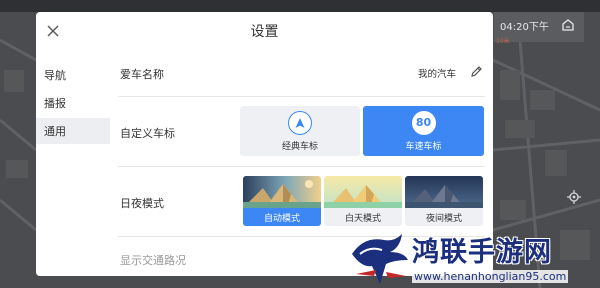 The width and height of the screenshot is (600, 288). Describe the element at coordinates (524, 27) in the screenshot. I see `clock-time: 04:20下午` at that location.